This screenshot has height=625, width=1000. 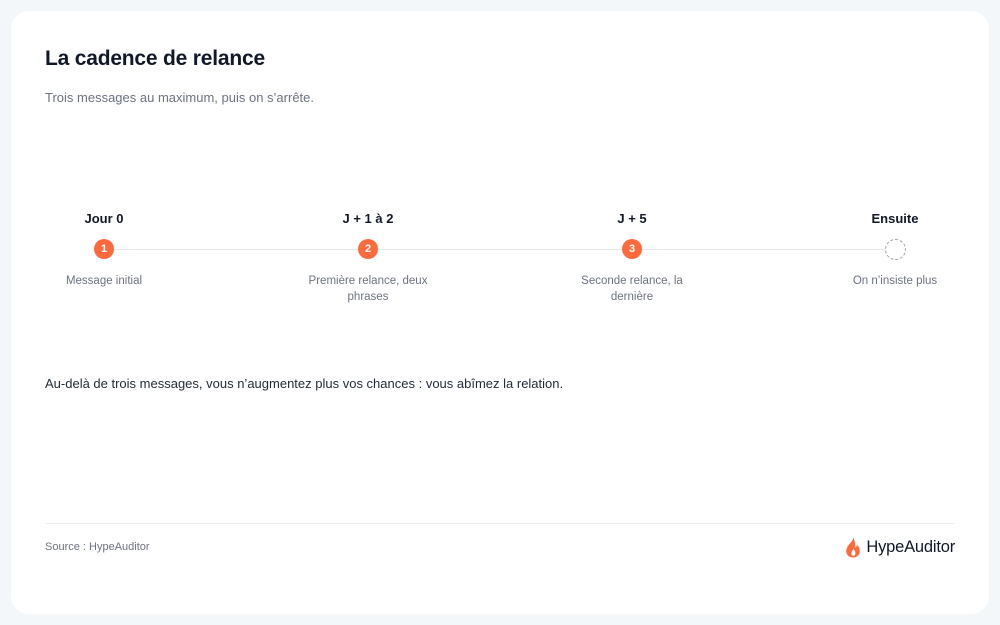 What do you see at coordinates (895, 281) in the screenshot?
I see `step-description: On n’insiste plus` at bounding box center [895, 281].